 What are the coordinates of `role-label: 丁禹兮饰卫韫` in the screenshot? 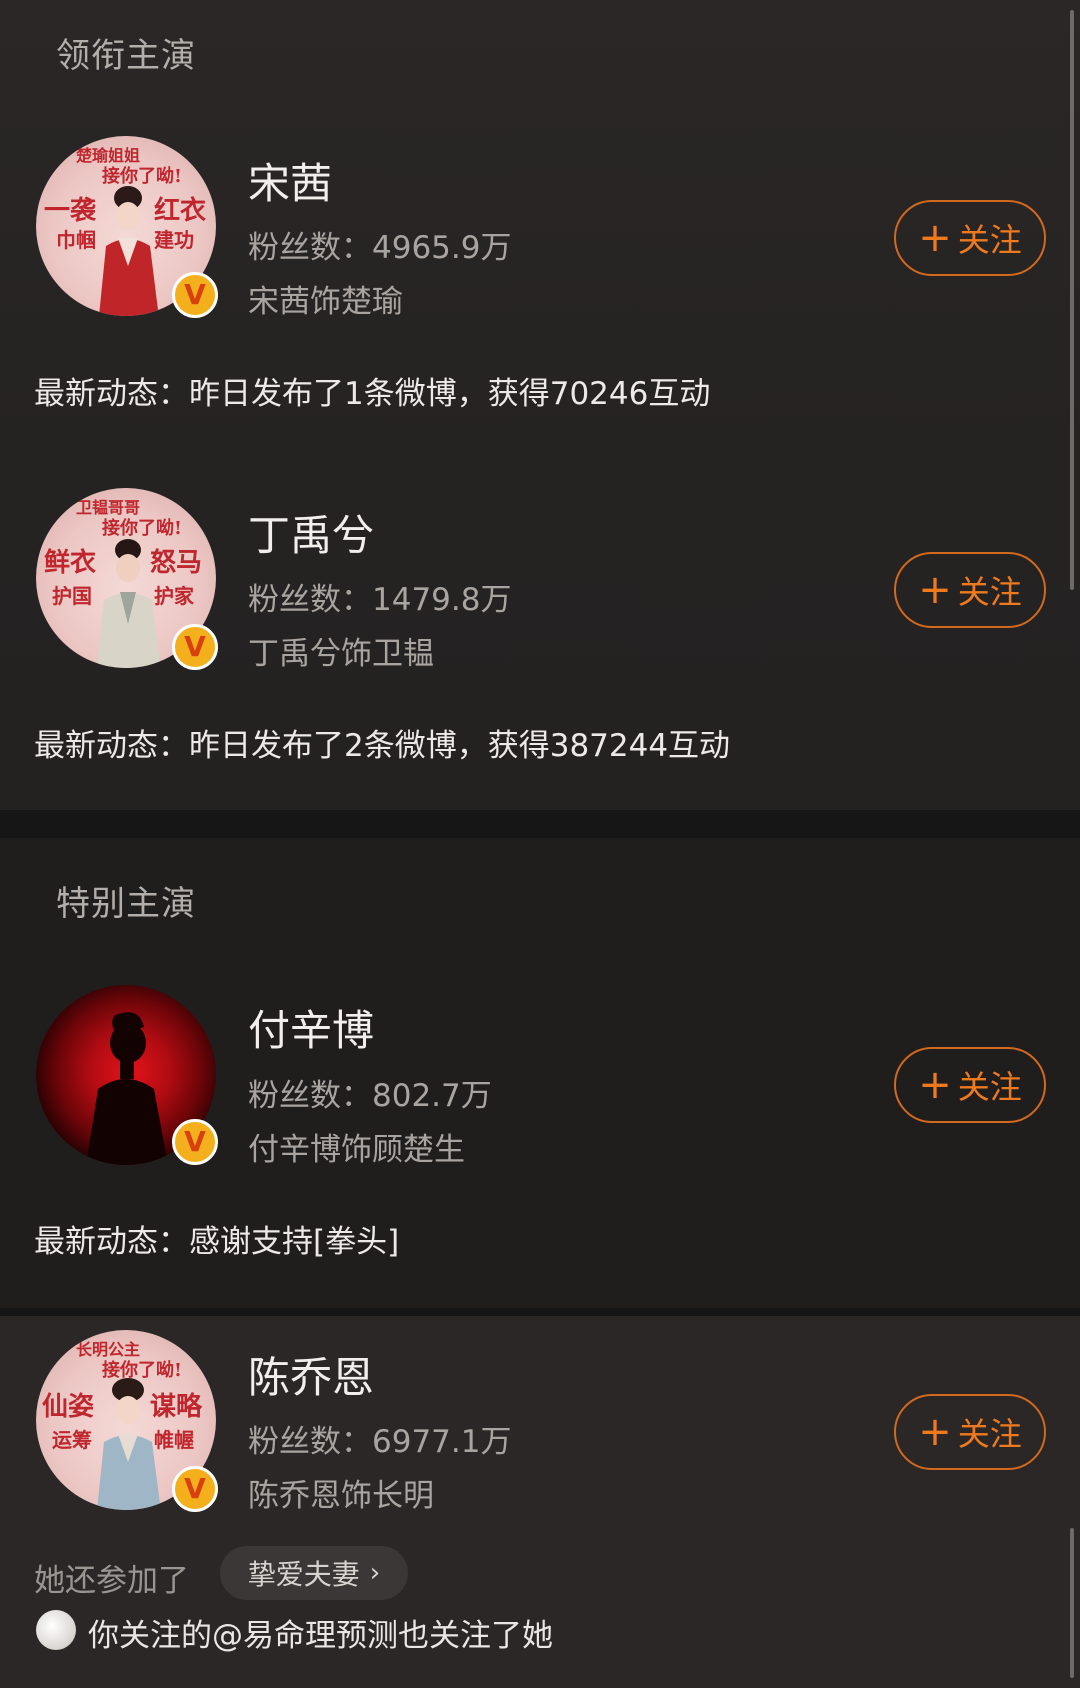 It's located at (341, 654).